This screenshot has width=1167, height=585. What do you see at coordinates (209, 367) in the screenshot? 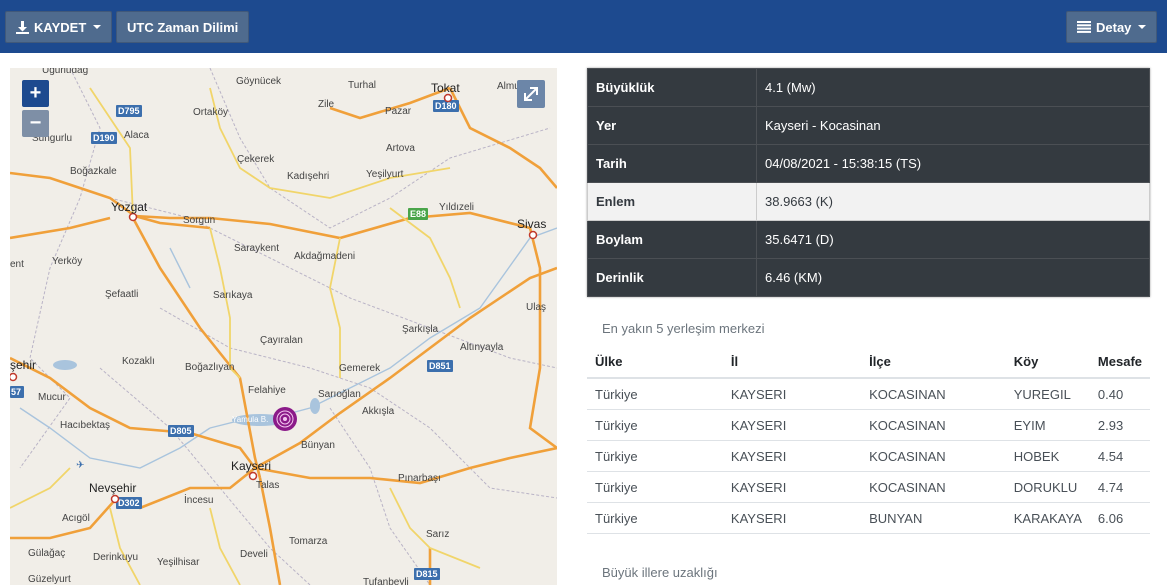
I see `svg-text: Boğazlıyan` at bounding box center [209, 367].